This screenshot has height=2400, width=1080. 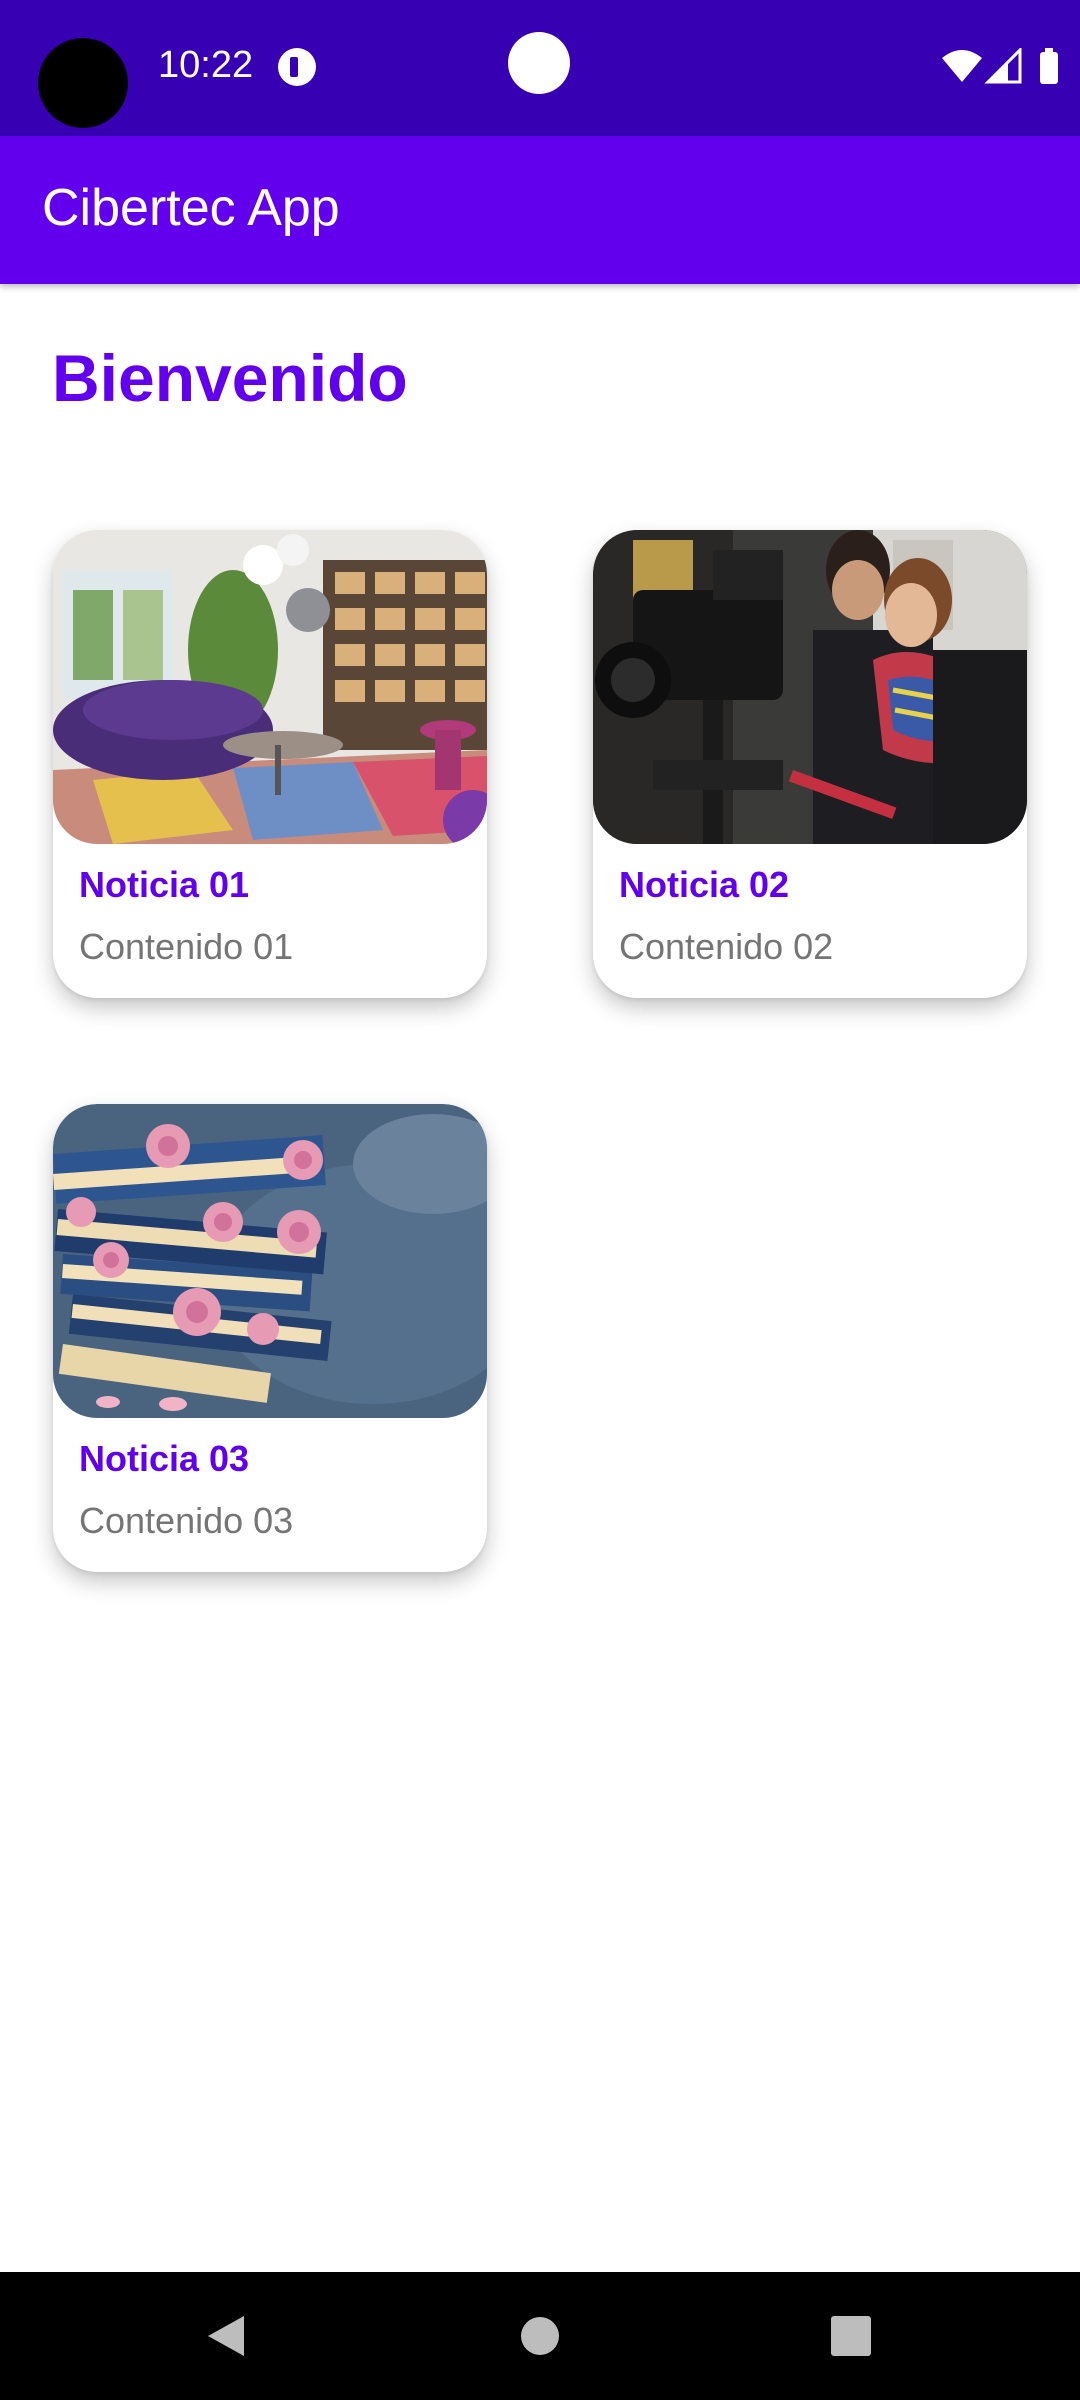 I want to click on signal-icon, so click(x=1003, y=66).